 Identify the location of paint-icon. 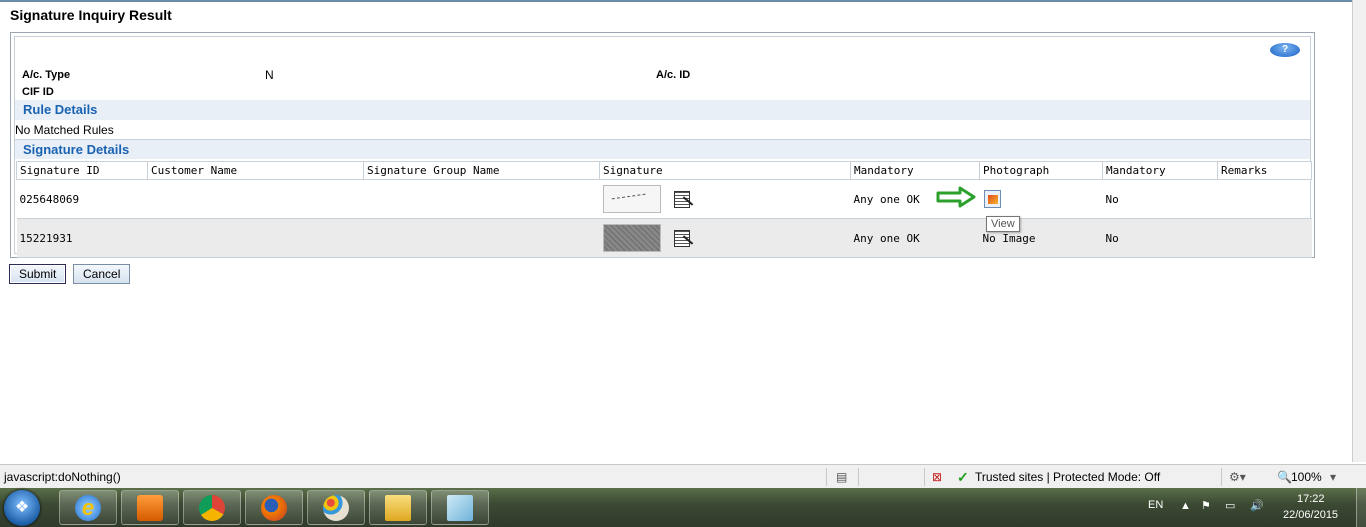
(336, 508).